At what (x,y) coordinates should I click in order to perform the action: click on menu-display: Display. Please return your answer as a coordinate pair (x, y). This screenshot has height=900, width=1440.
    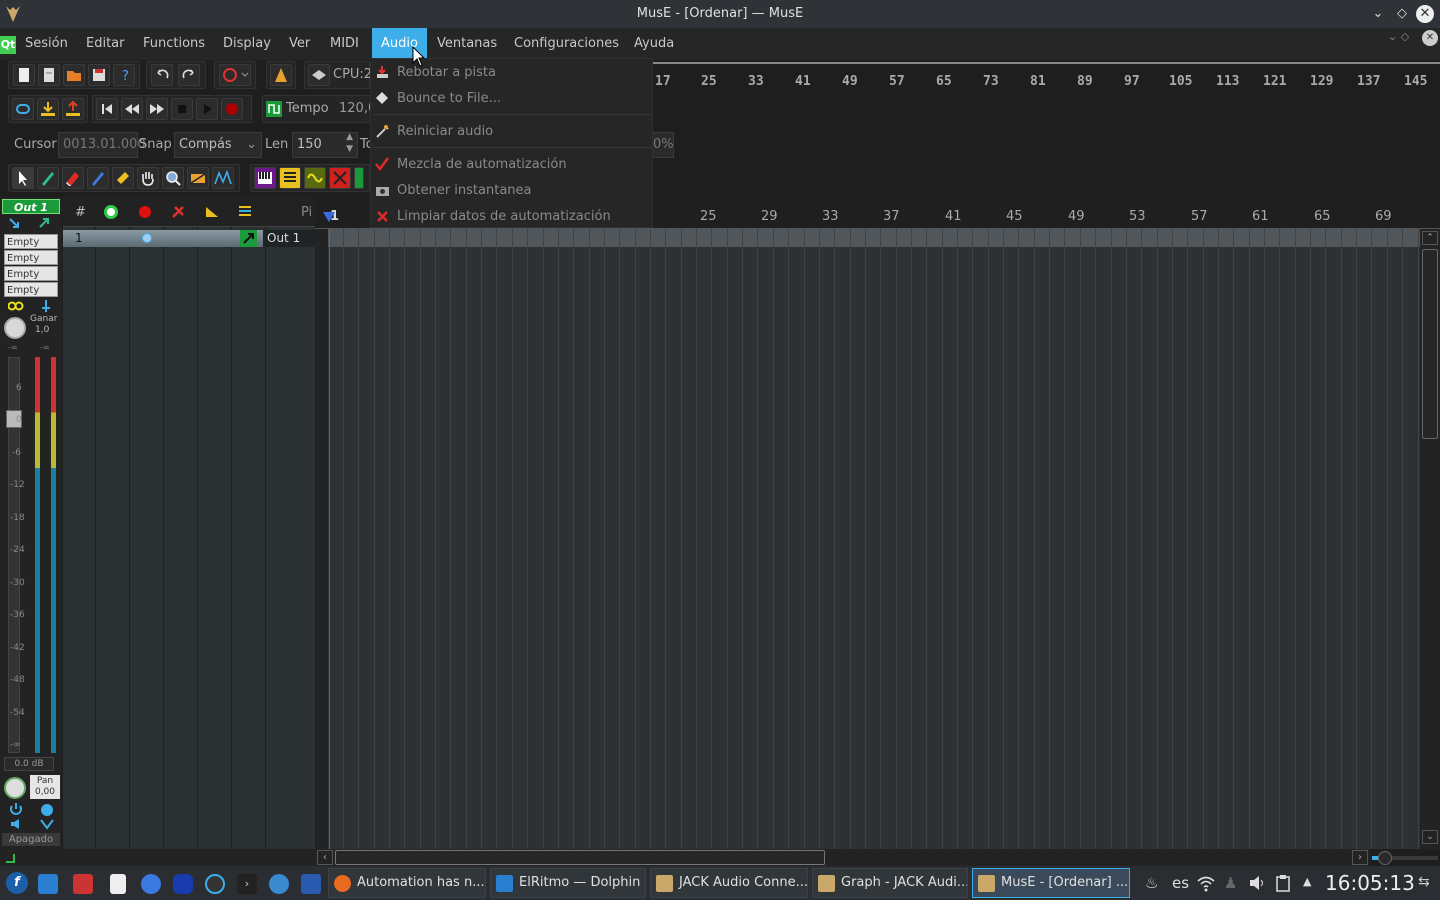
    Looking at the image, I should click on (247, 44).